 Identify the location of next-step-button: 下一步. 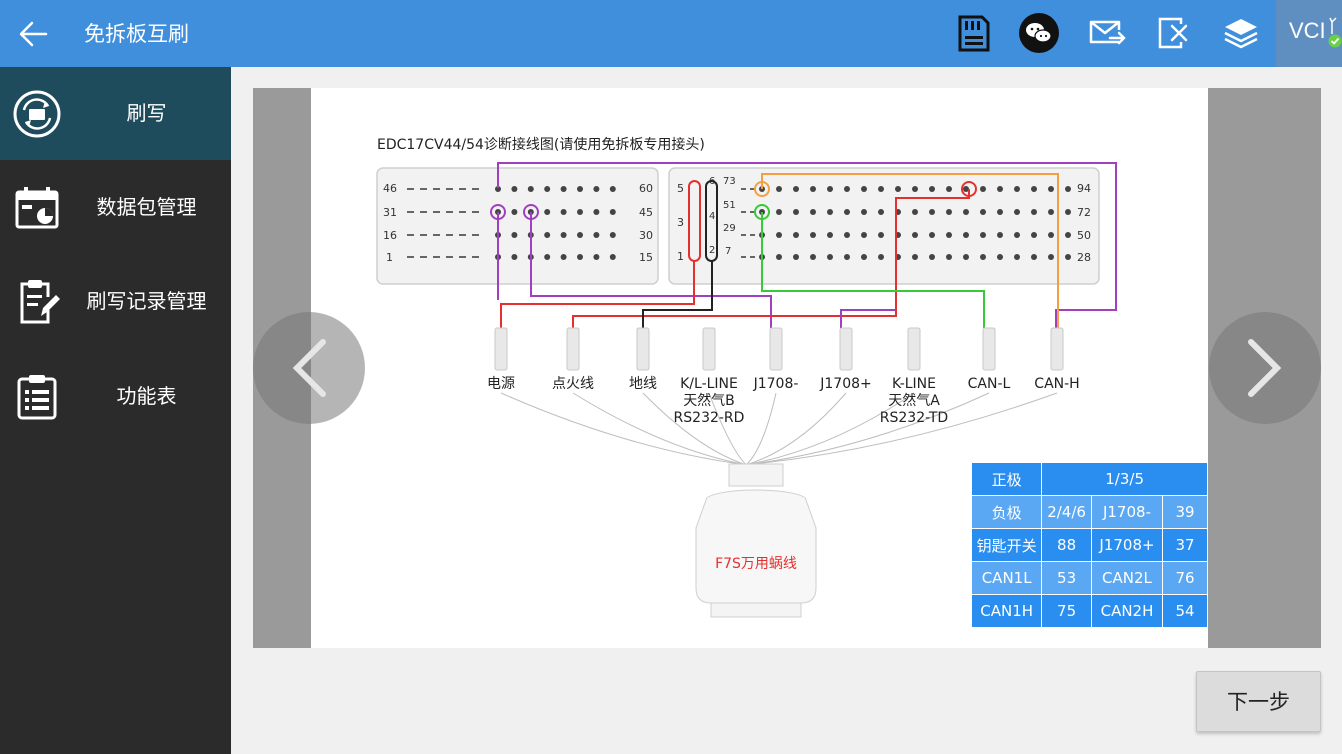
(1258, 701).